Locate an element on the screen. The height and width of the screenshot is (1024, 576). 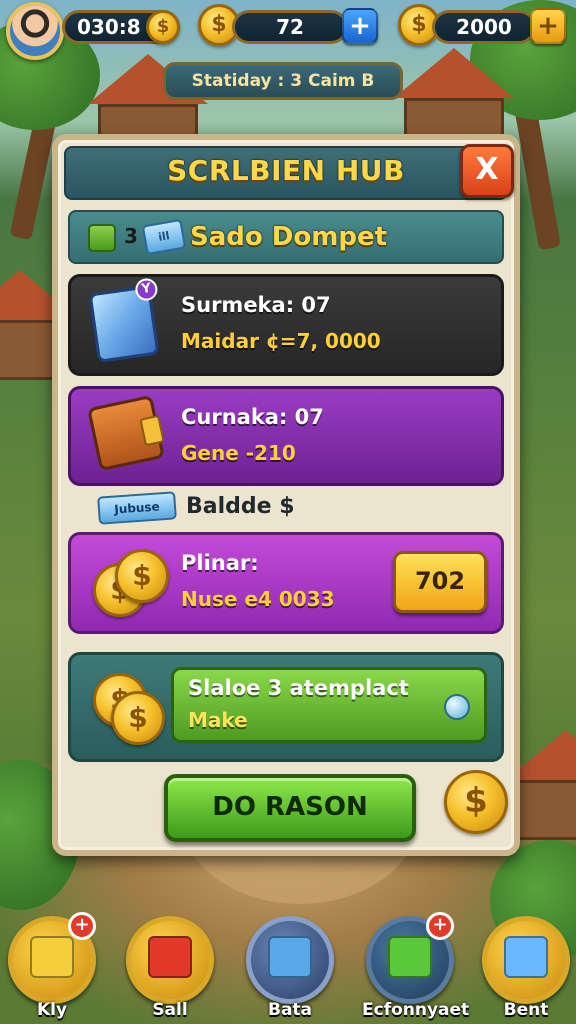
gem-icon is located at coordinates (457, 707).